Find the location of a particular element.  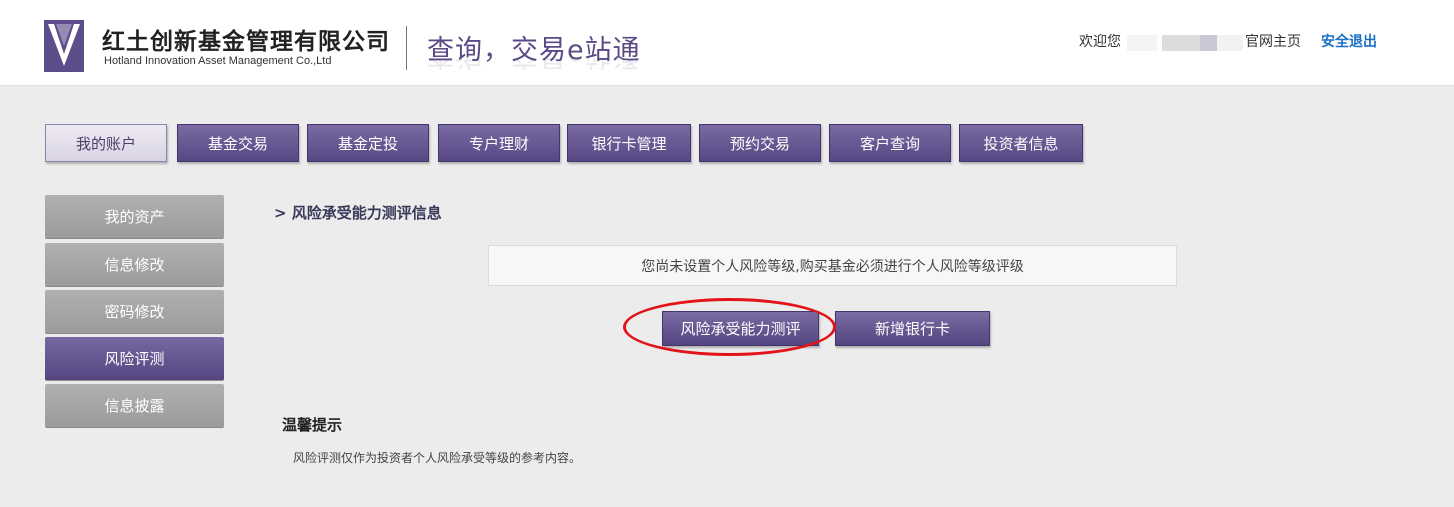

sidemenu-item-my-assets: 我的资产 is located at coordinates (134, 217).